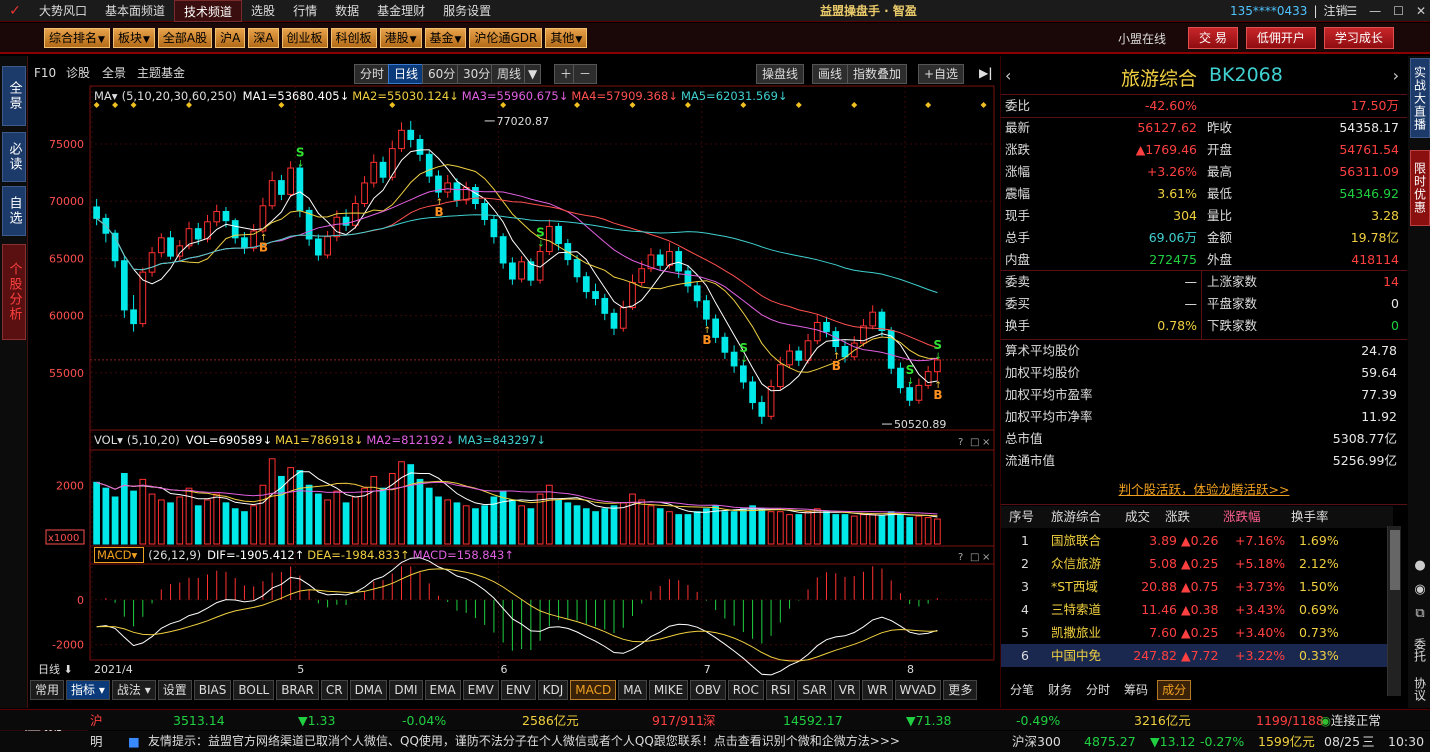  I want to click on user-icon: ●, so click(1420, 566).